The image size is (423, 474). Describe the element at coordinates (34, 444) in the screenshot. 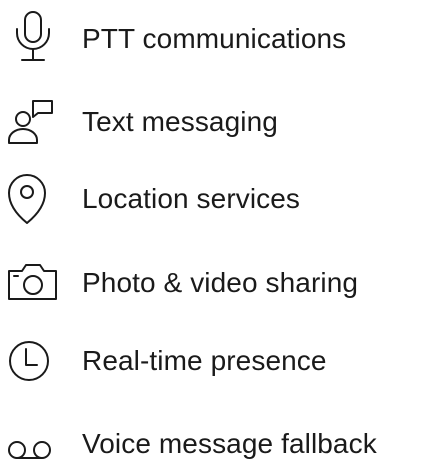

I see `voicemail-icon` at that location.